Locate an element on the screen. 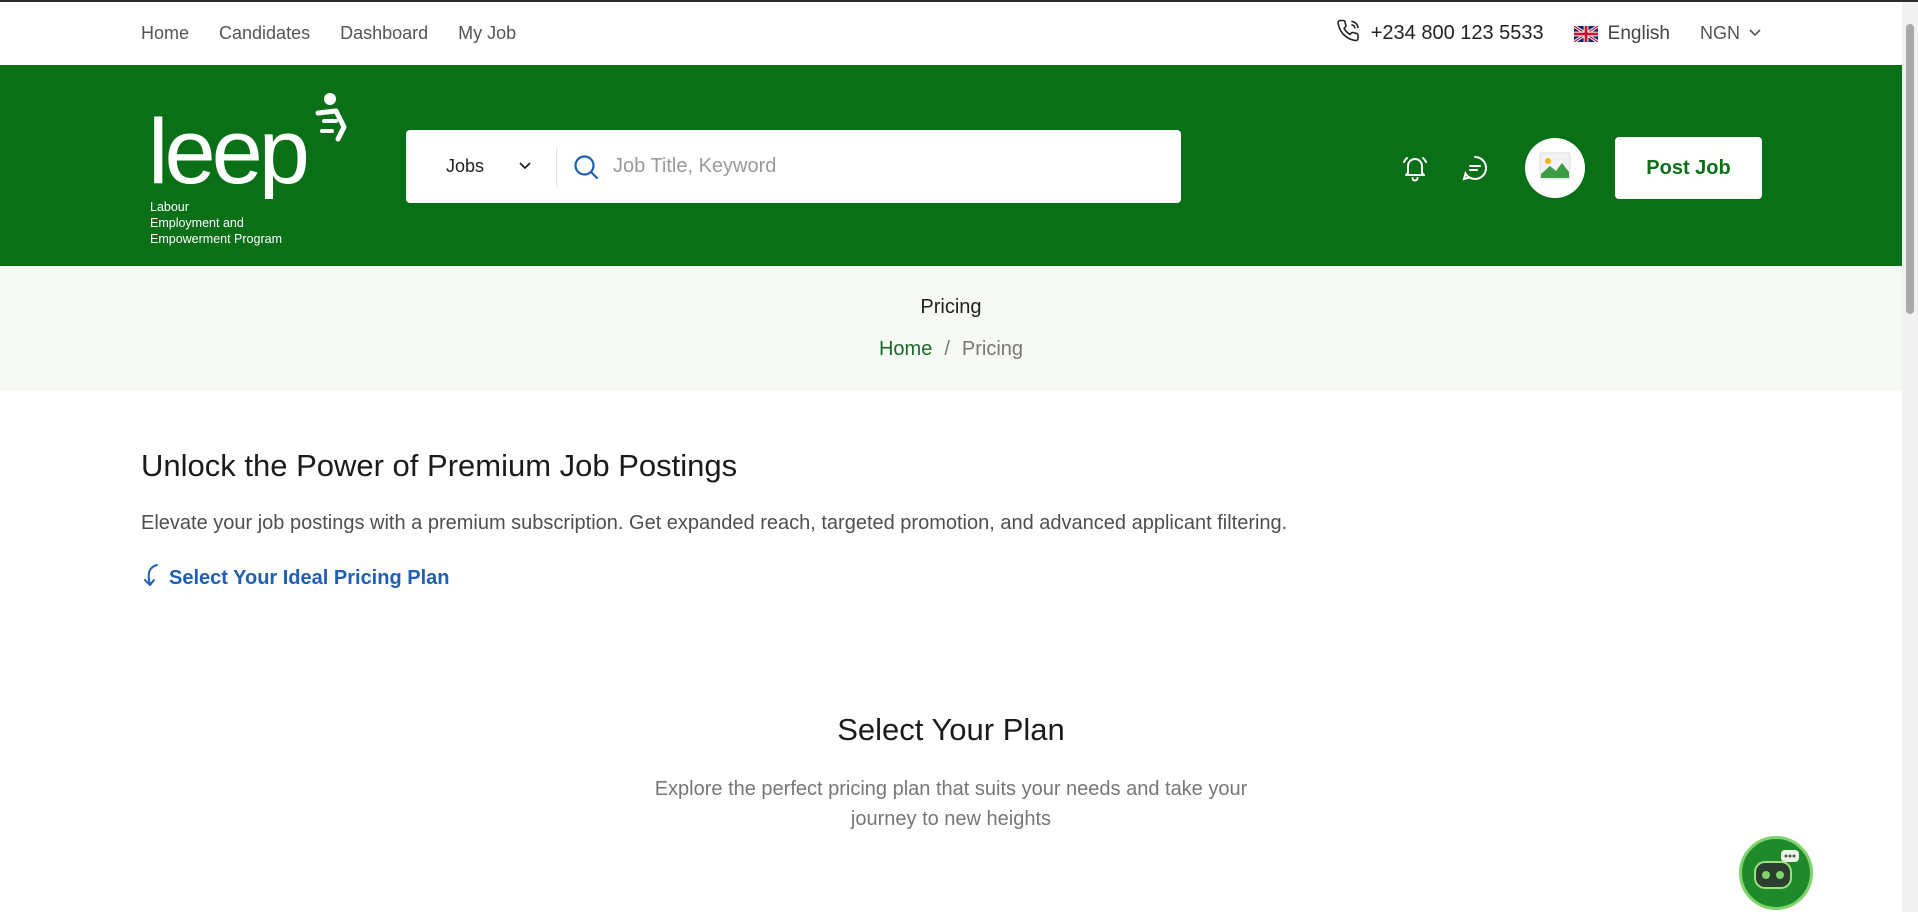 The height and width of the screenshot is (912, 1918). select-pricing-plan-link: Select Your Ideal Pricing Plan is located at coordinates (295, 578).